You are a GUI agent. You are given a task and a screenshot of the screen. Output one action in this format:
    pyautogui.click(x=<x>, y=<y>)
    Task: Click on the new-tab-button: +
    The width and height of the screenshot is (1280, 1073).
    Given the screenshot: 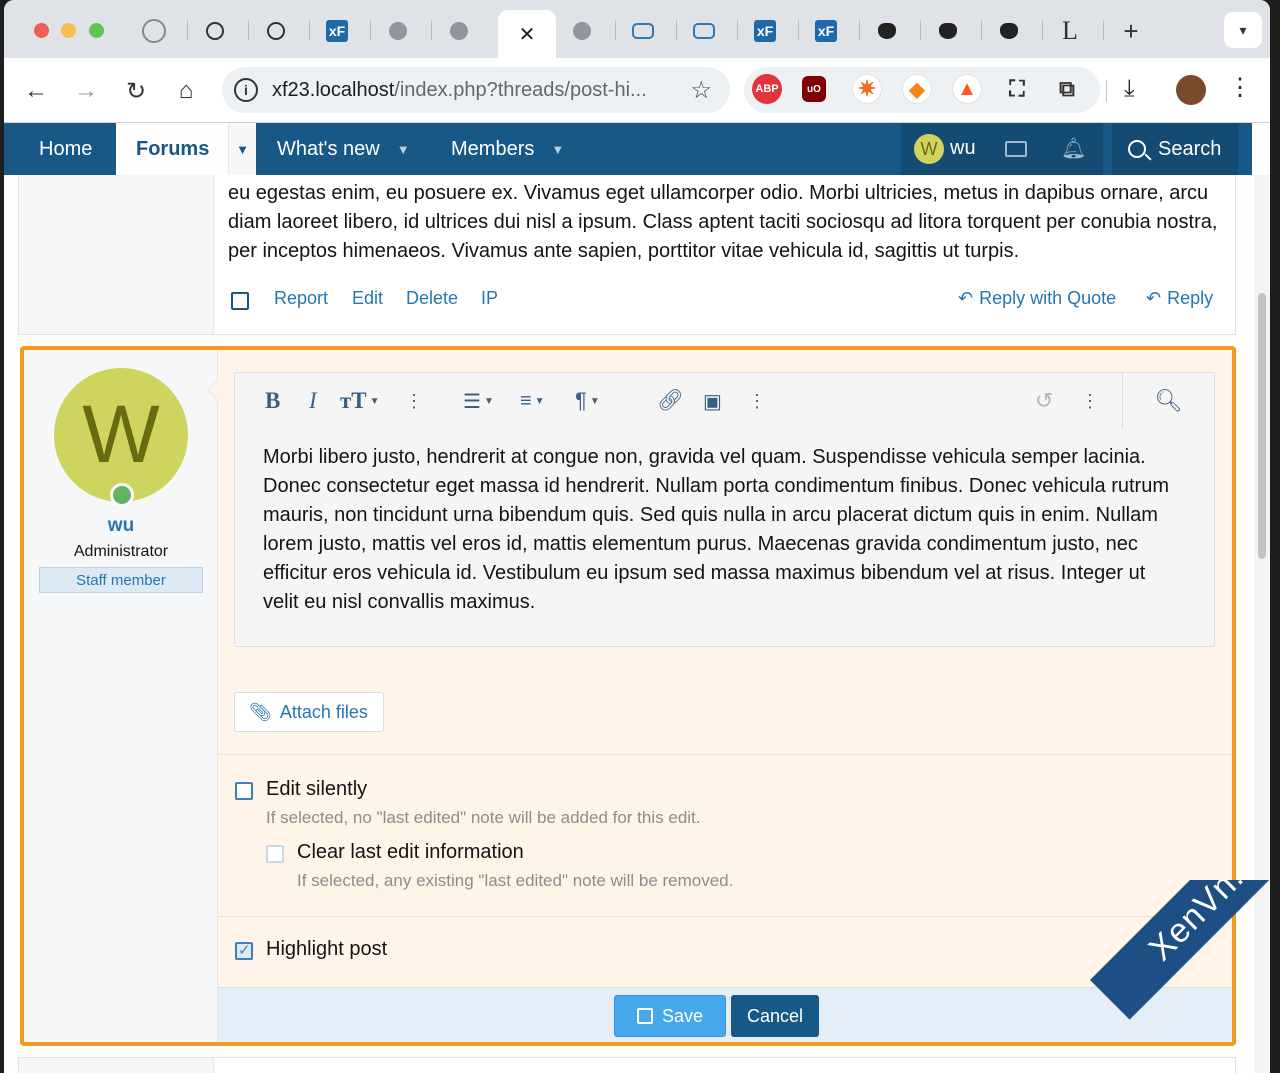 What is the action you would take?
    pyautogui.click(x=1131, y=31)
    